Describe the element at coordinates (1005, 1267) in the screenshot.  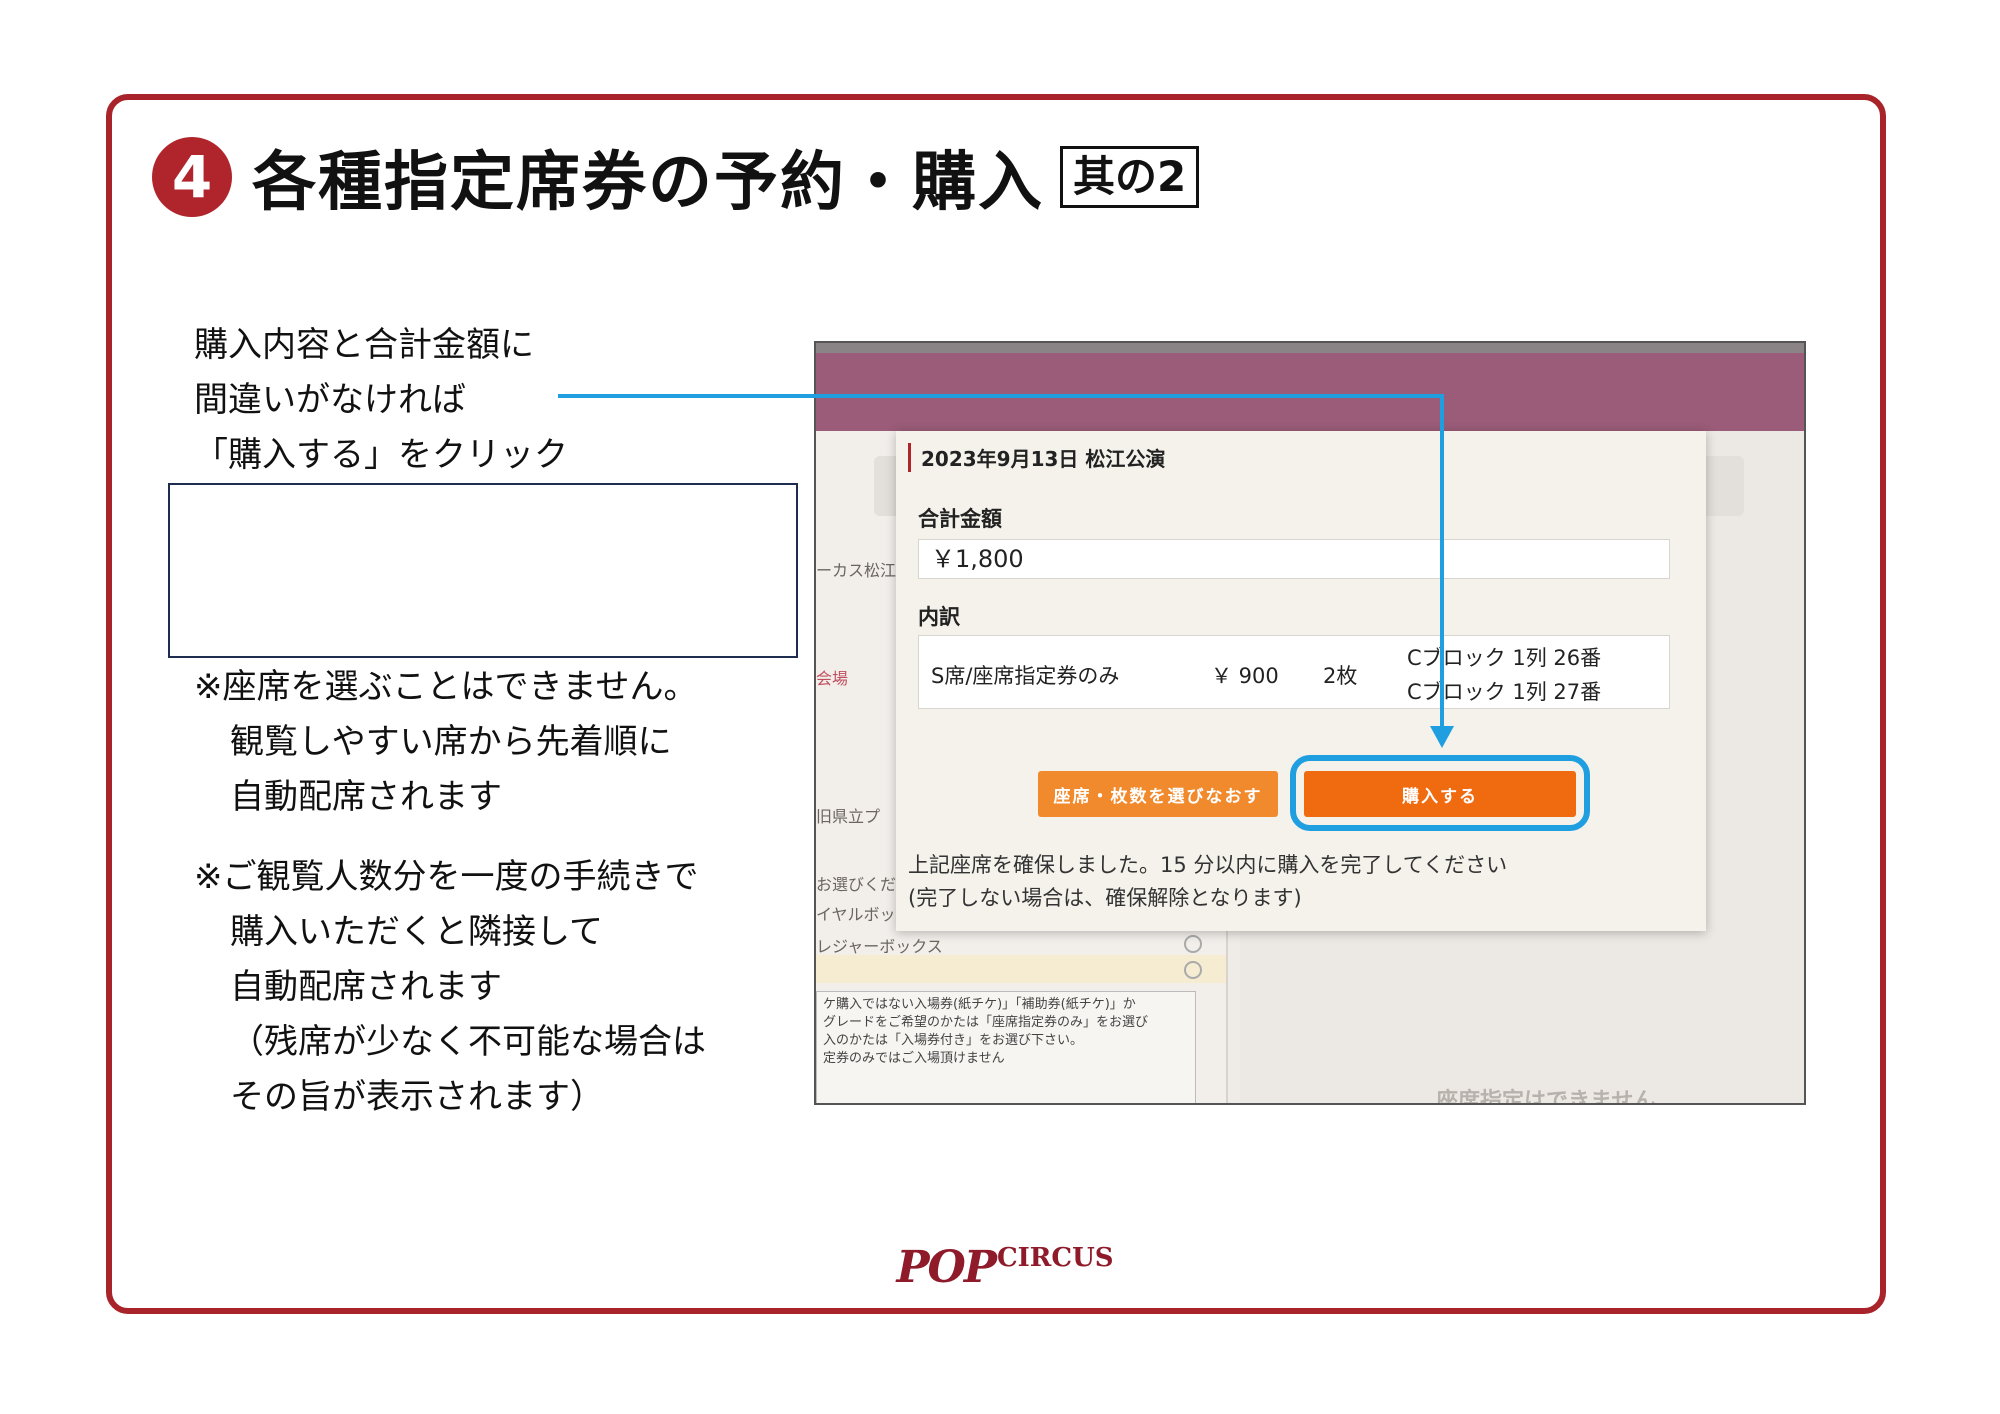
I see `pop-circus-logo: POP CIRCUS` at that location.